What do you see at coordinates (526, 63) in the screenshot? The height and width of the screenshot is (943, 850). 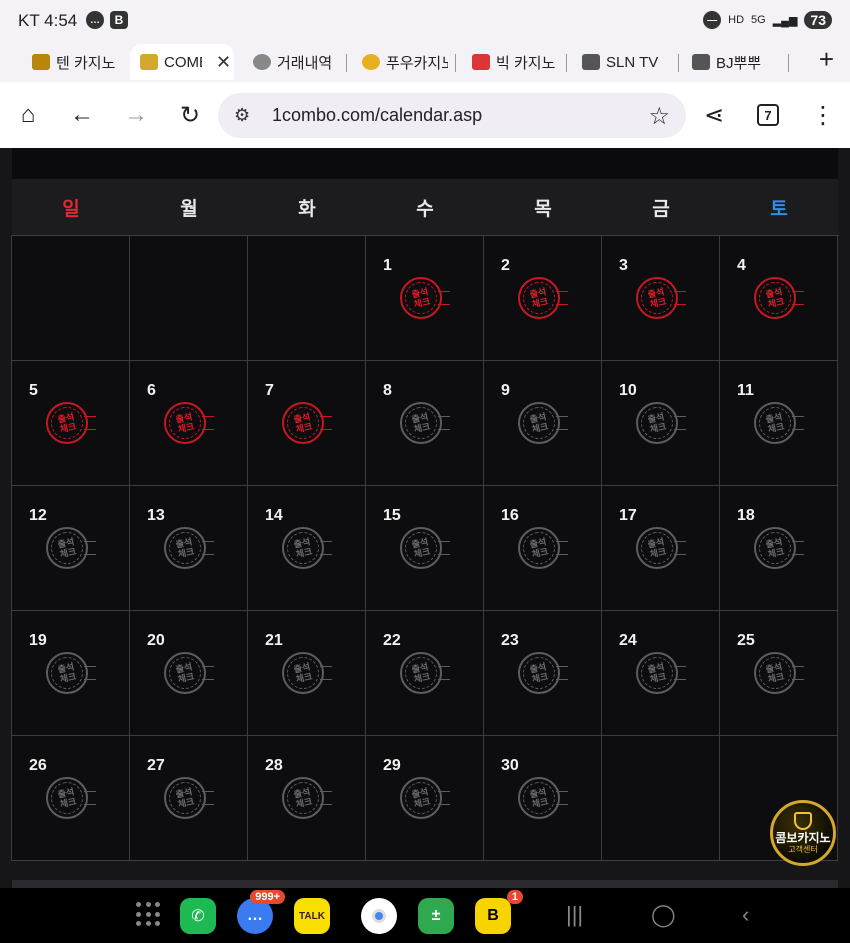 I see `tab-label: 빅 카지노` at bounding box center [526, 63].